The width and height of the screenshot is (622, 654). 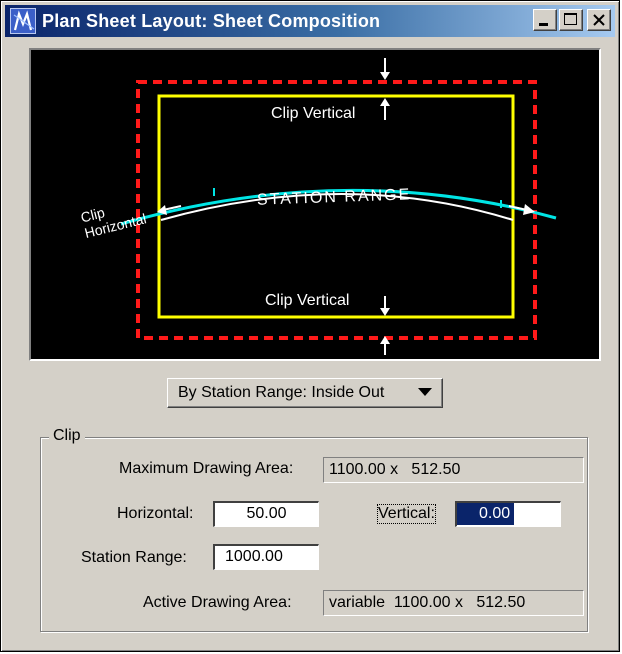 What do you see at coordinates (385, 325) in the screenshot?
I see `clip-vertical-bottom-arrows` at bounding box center [385, 325].